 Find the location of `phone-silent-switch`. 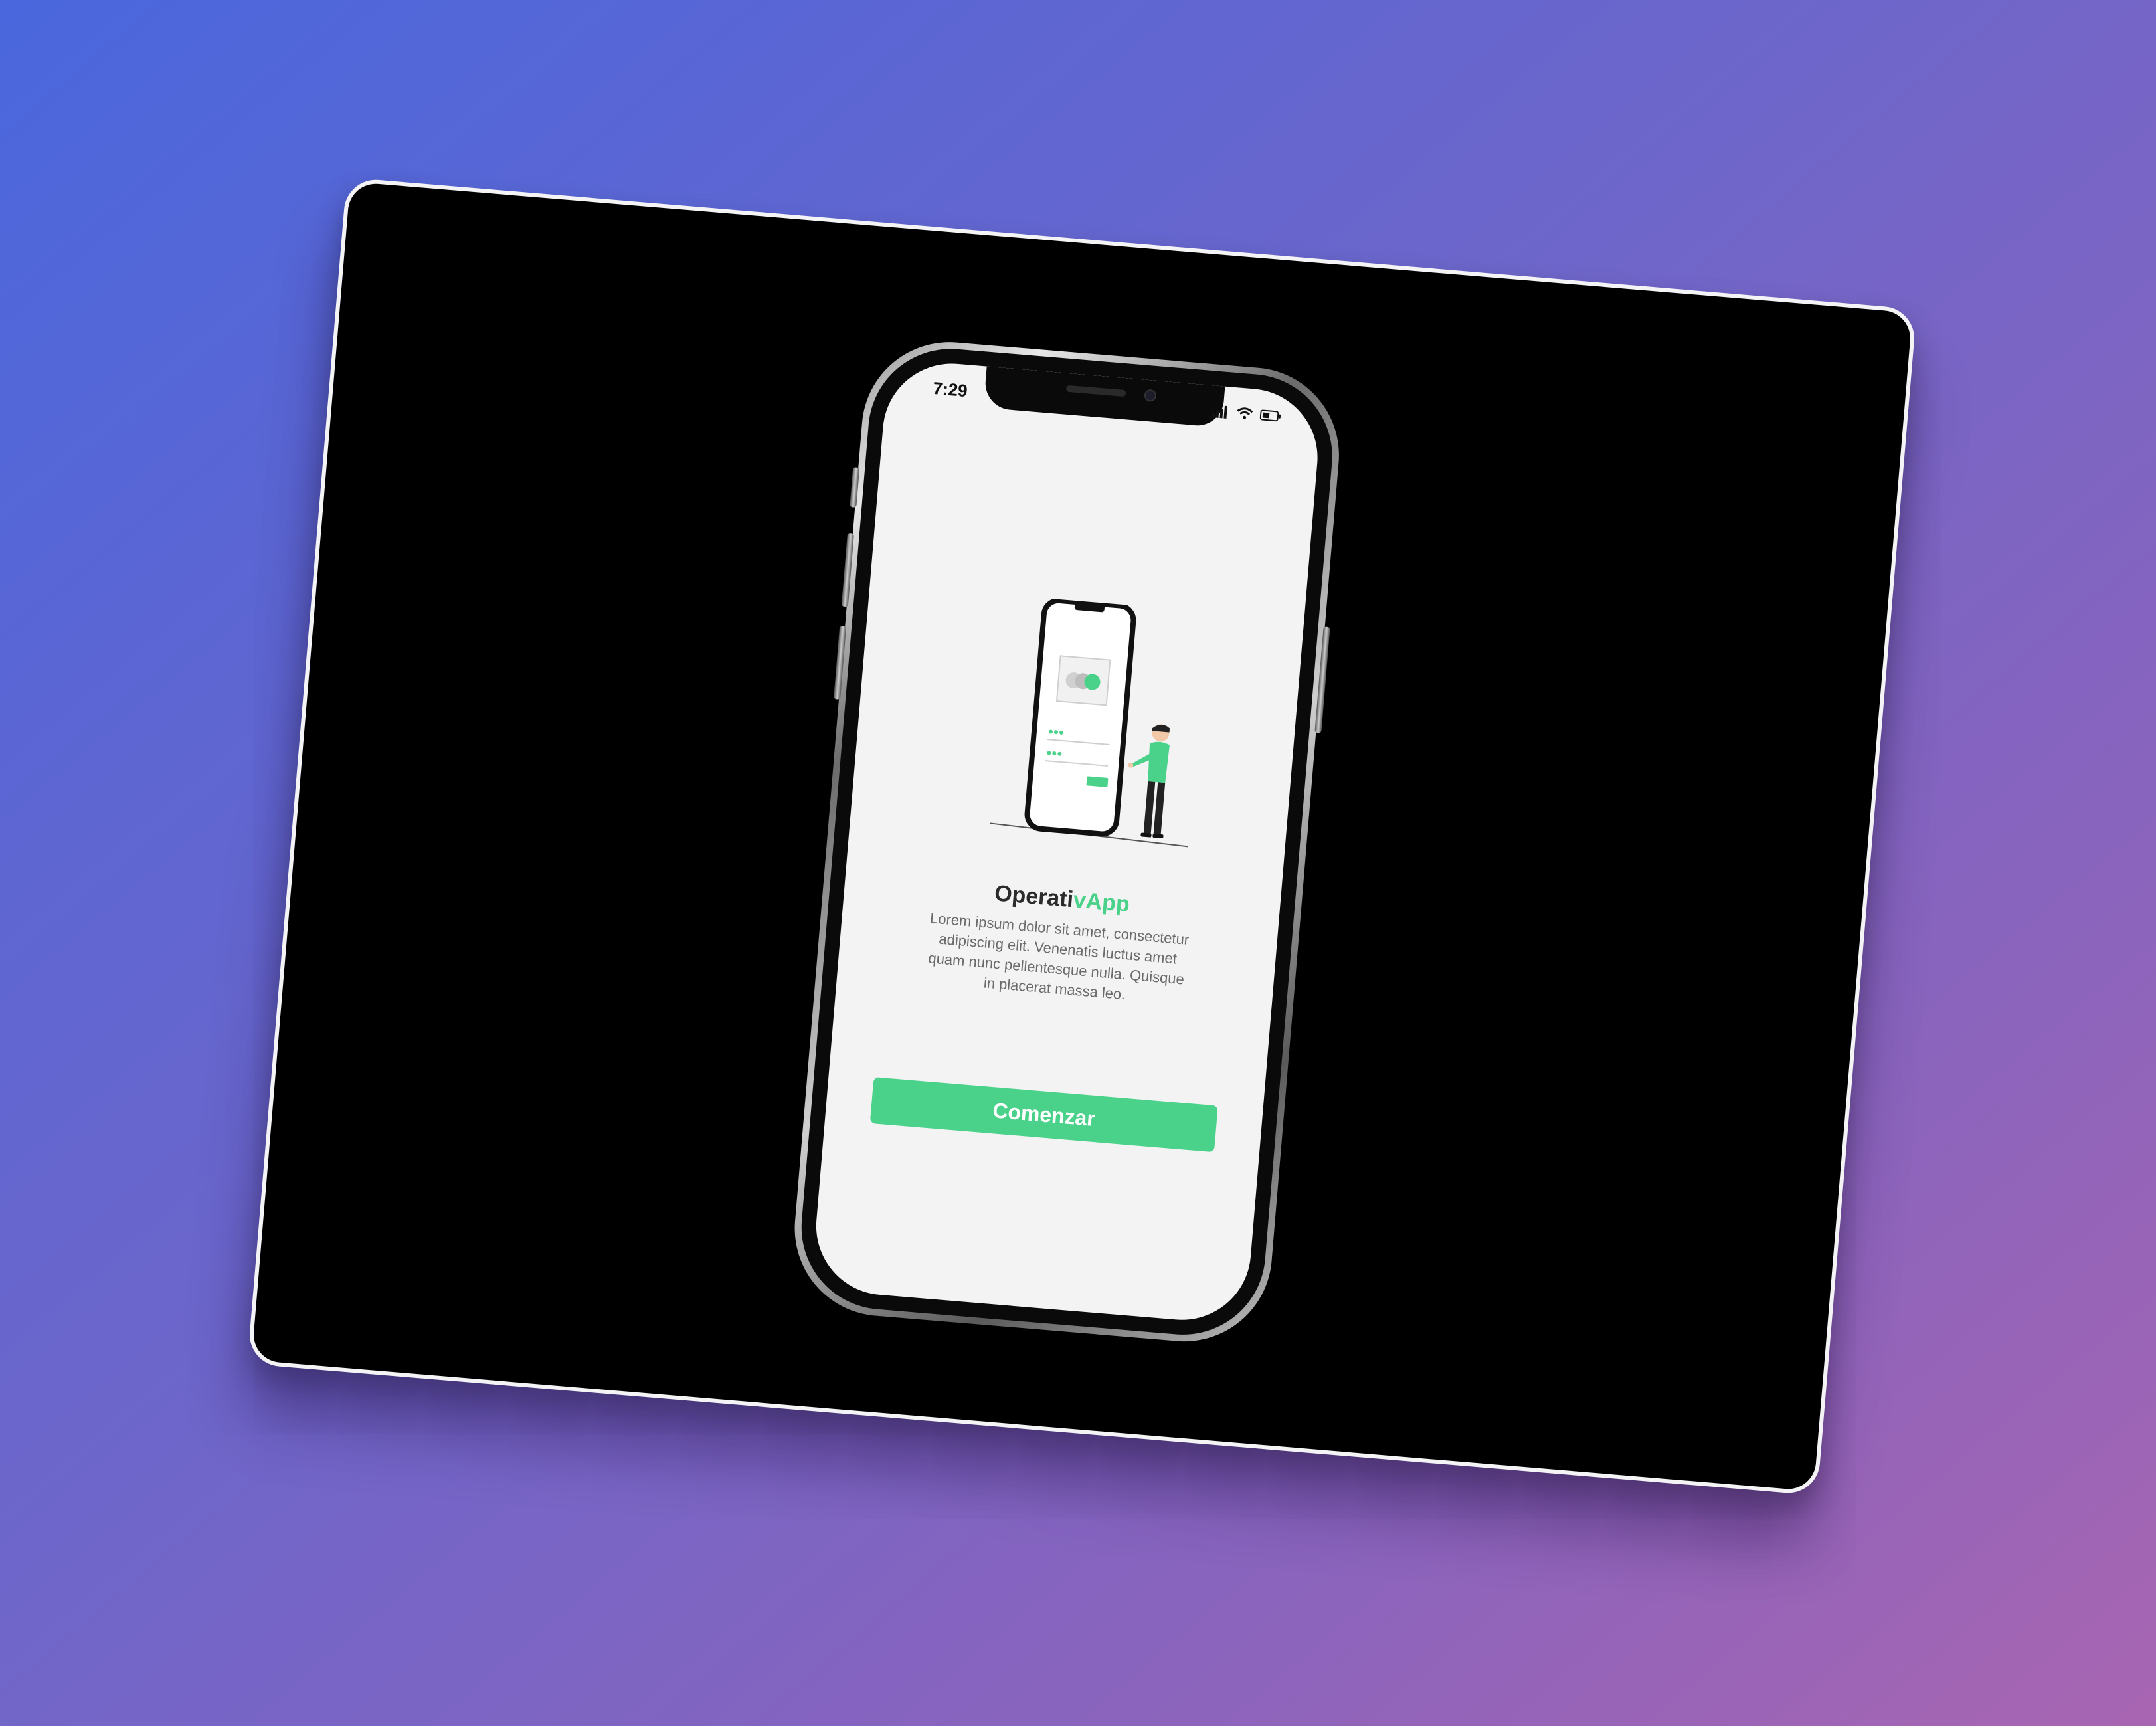

phone-silent-switch is located at coordinates (855, 487).